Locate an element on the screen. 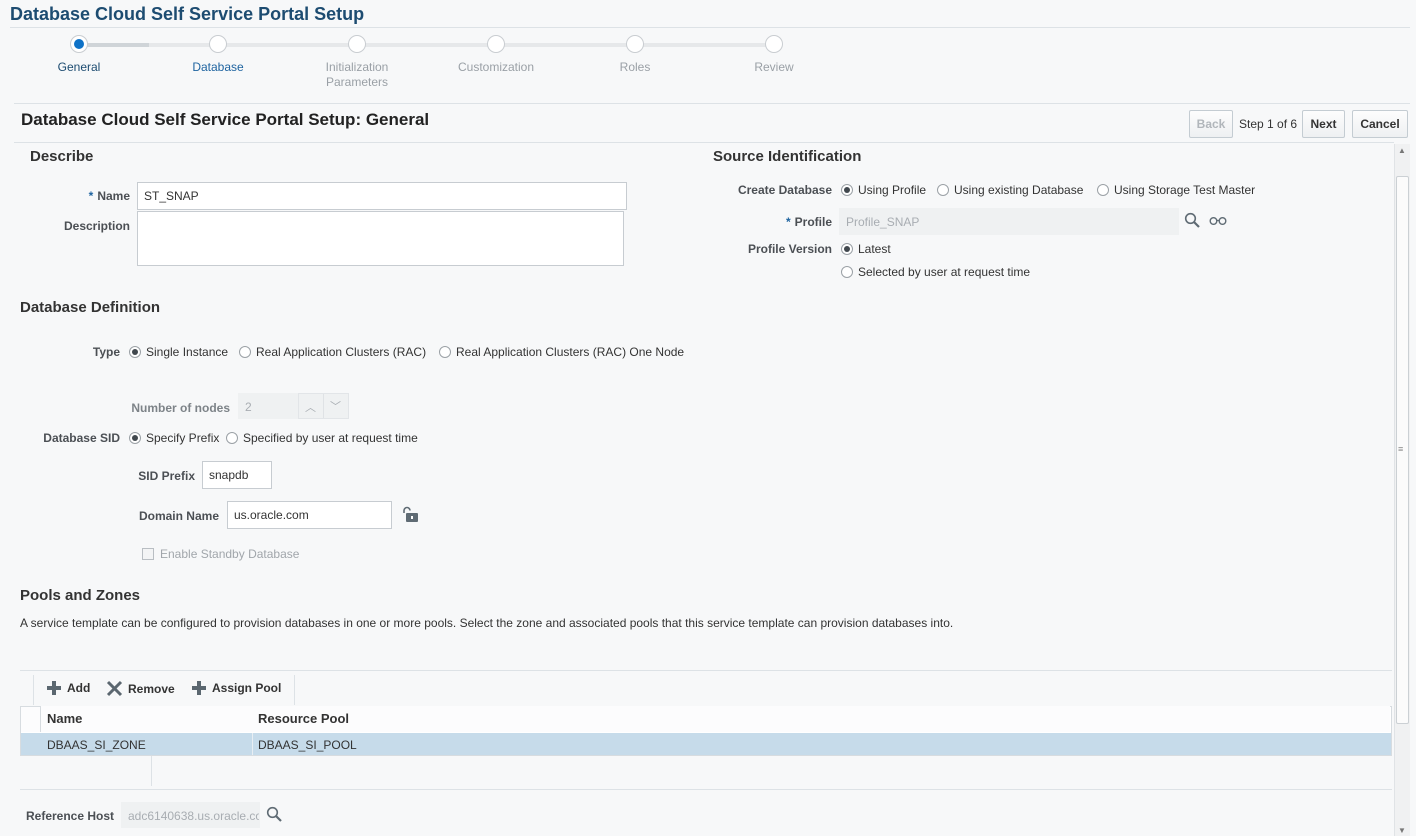 The image size is (1416, 836). checkbox-icon is located at coordinates (148, 554).